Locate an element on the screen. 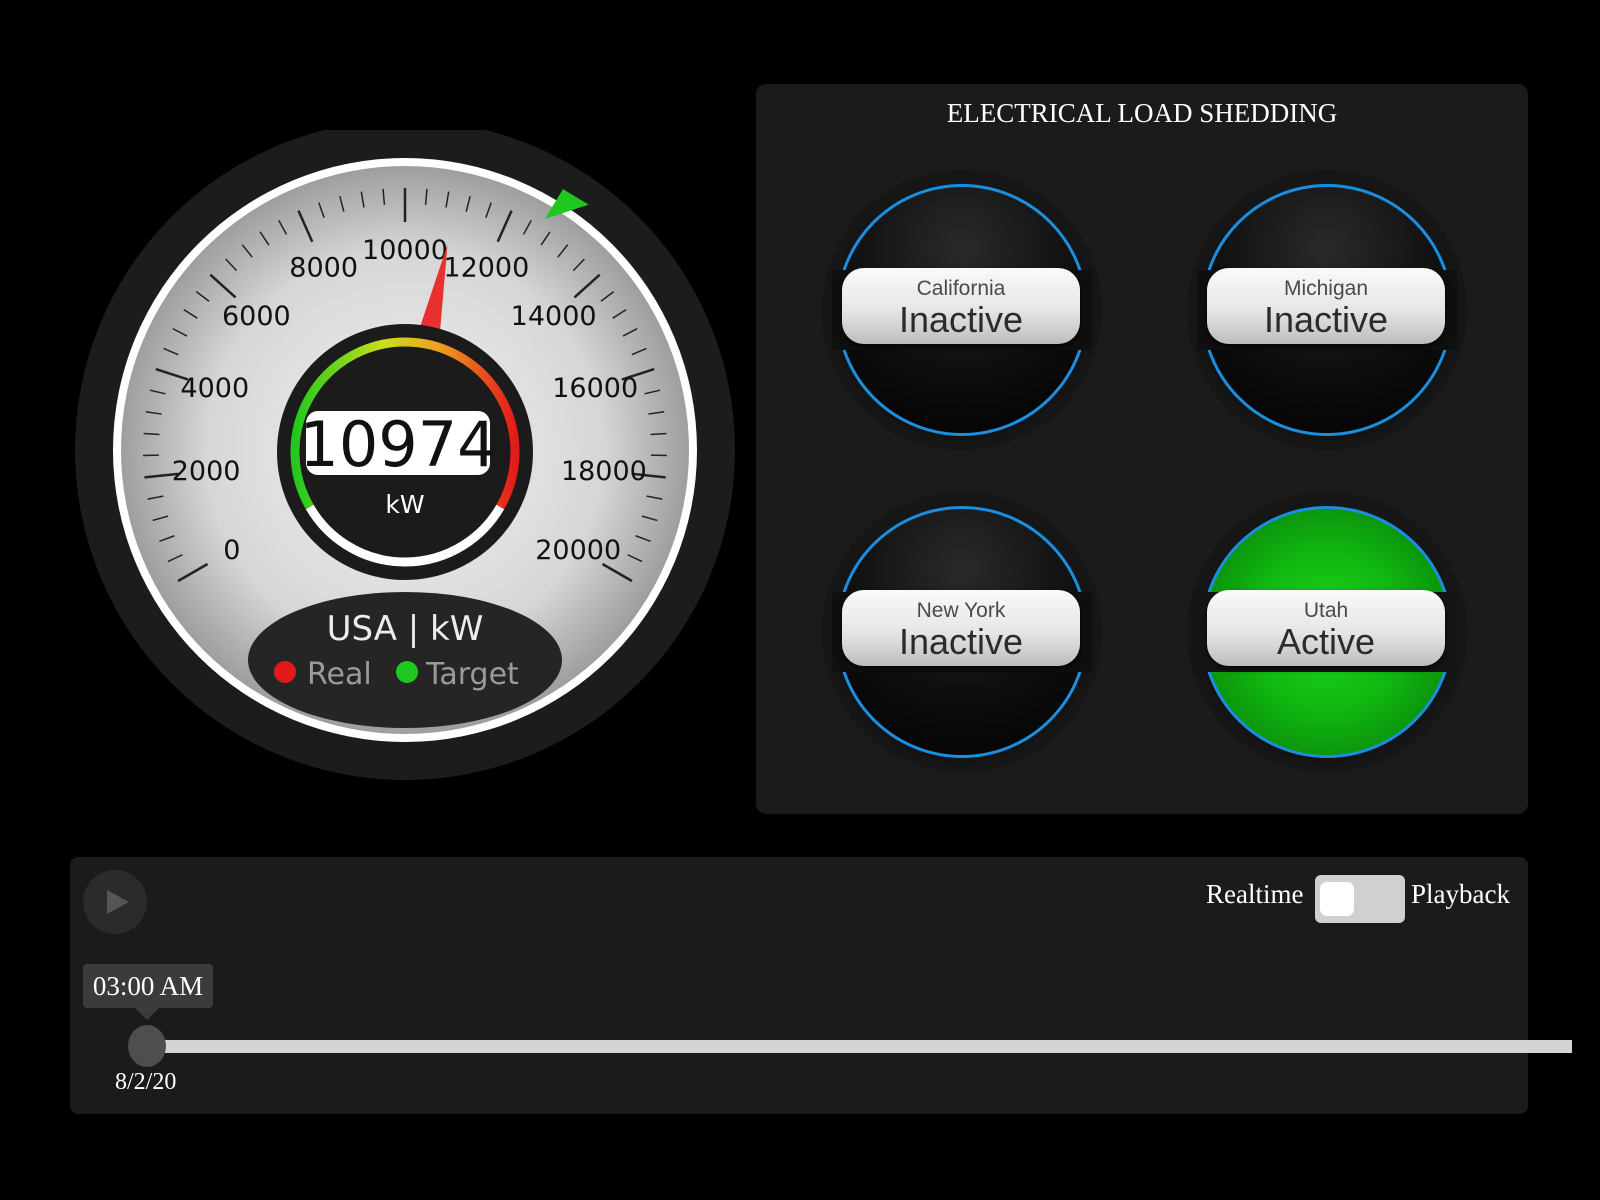  status-plate: New York Inactive is located at coordinates (961, 628).